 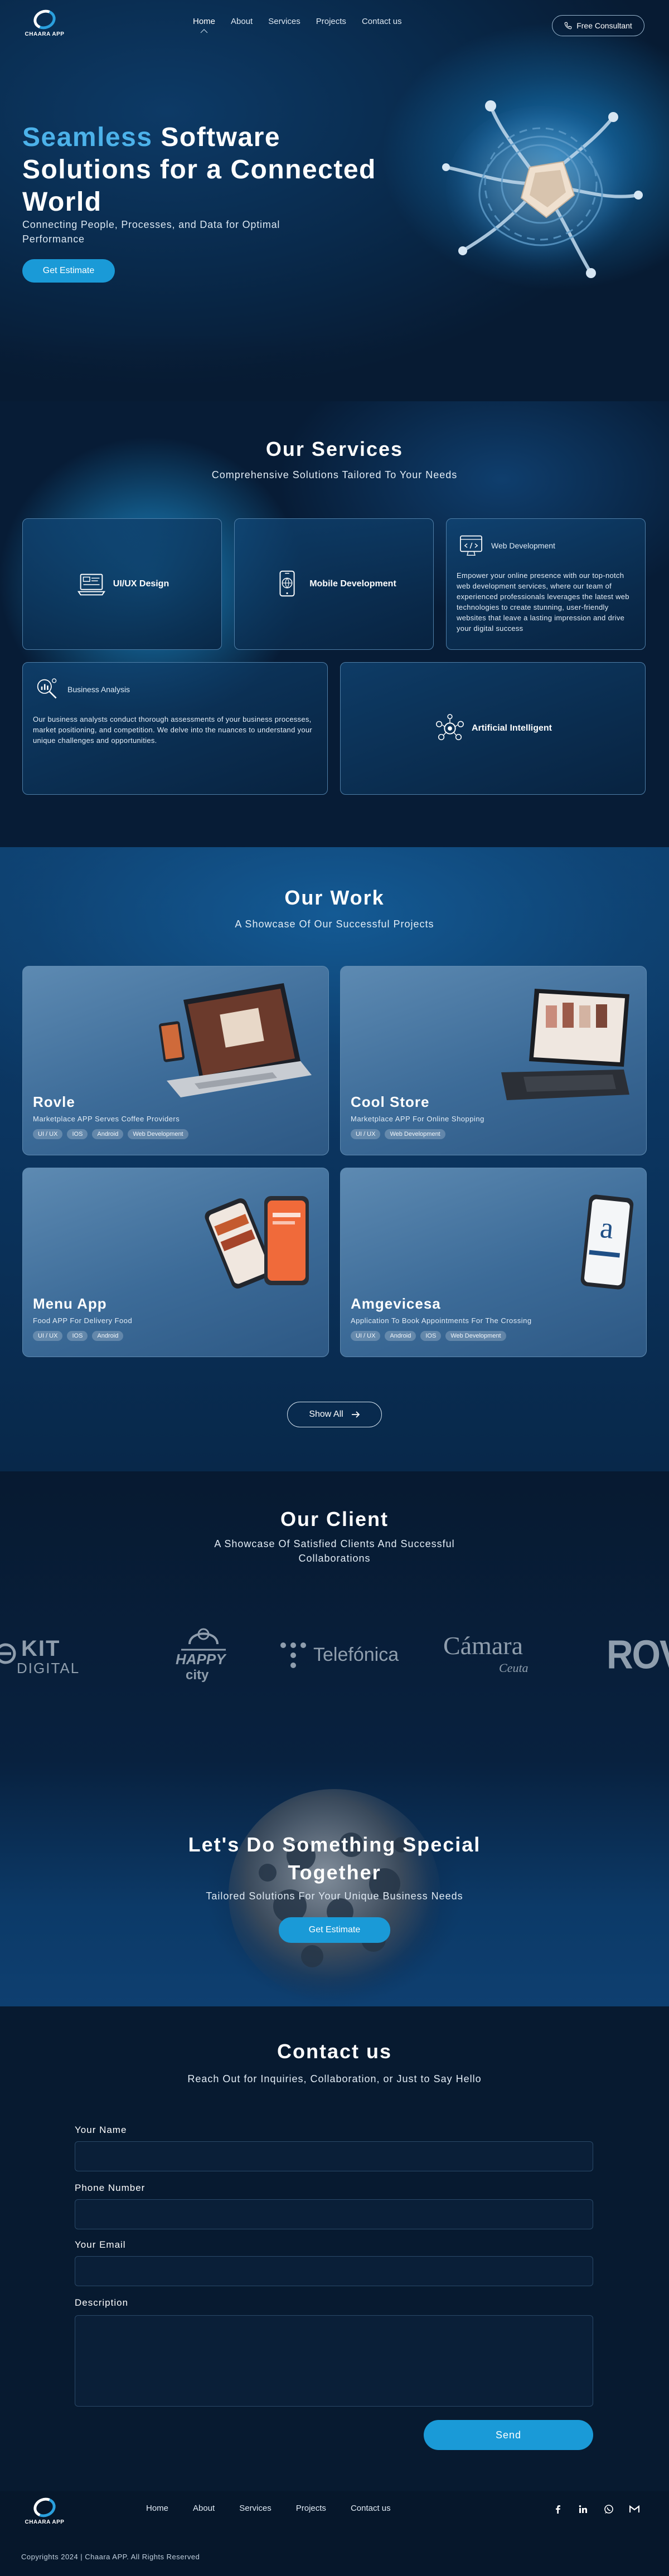 What do you see at coordinates (396, 1303) in the screenshot?
I see `project-name: Amgevicesa` at bounding box center [396, 1303].